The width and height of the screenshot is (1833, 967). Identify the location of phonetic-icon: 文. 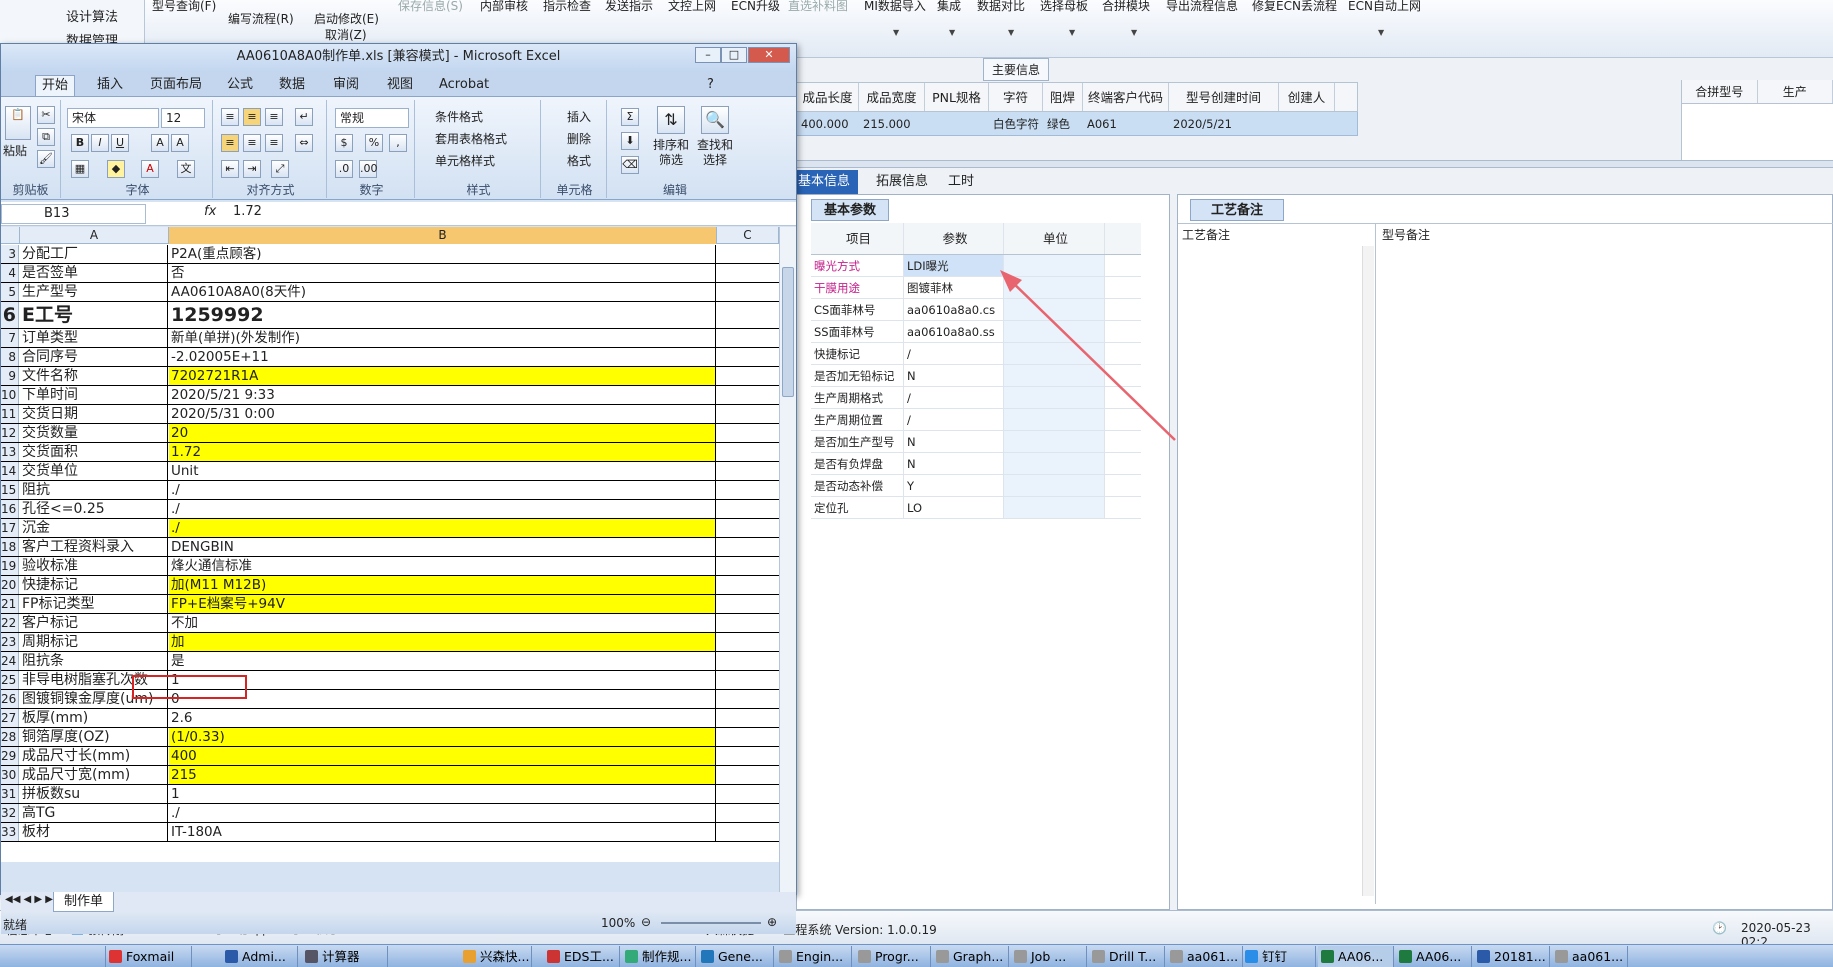
(186, 169).